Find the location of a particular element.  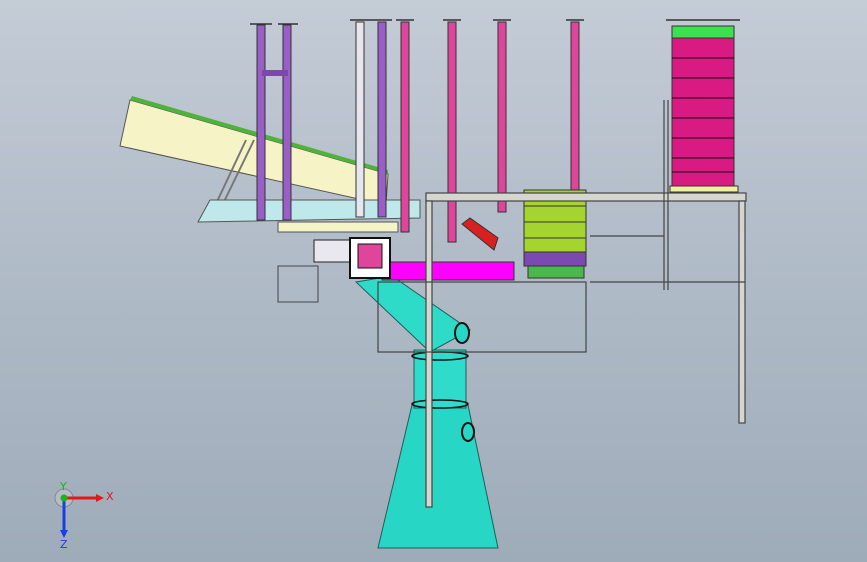

drive-inner is located at coordinates (370, 256).